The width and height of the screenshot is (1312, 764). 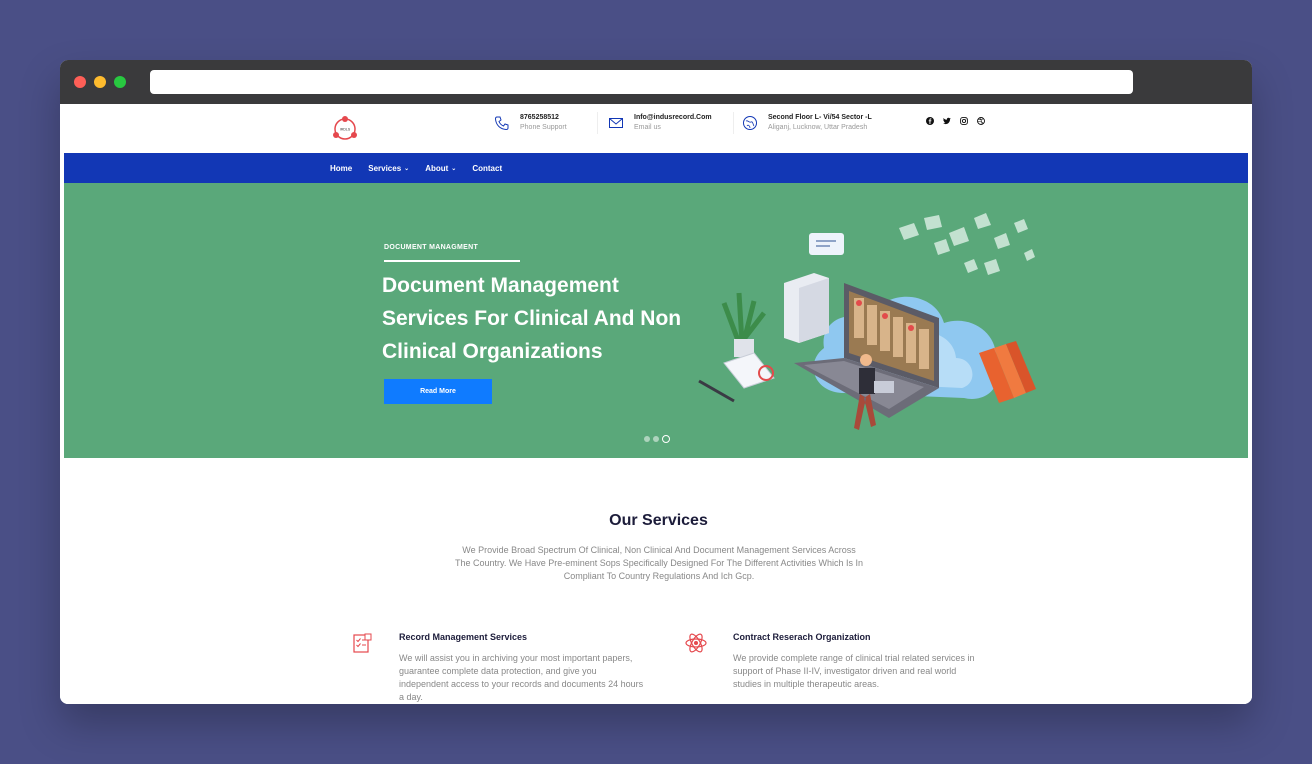 I want to click on location-icon, so click(x=750, y=123).